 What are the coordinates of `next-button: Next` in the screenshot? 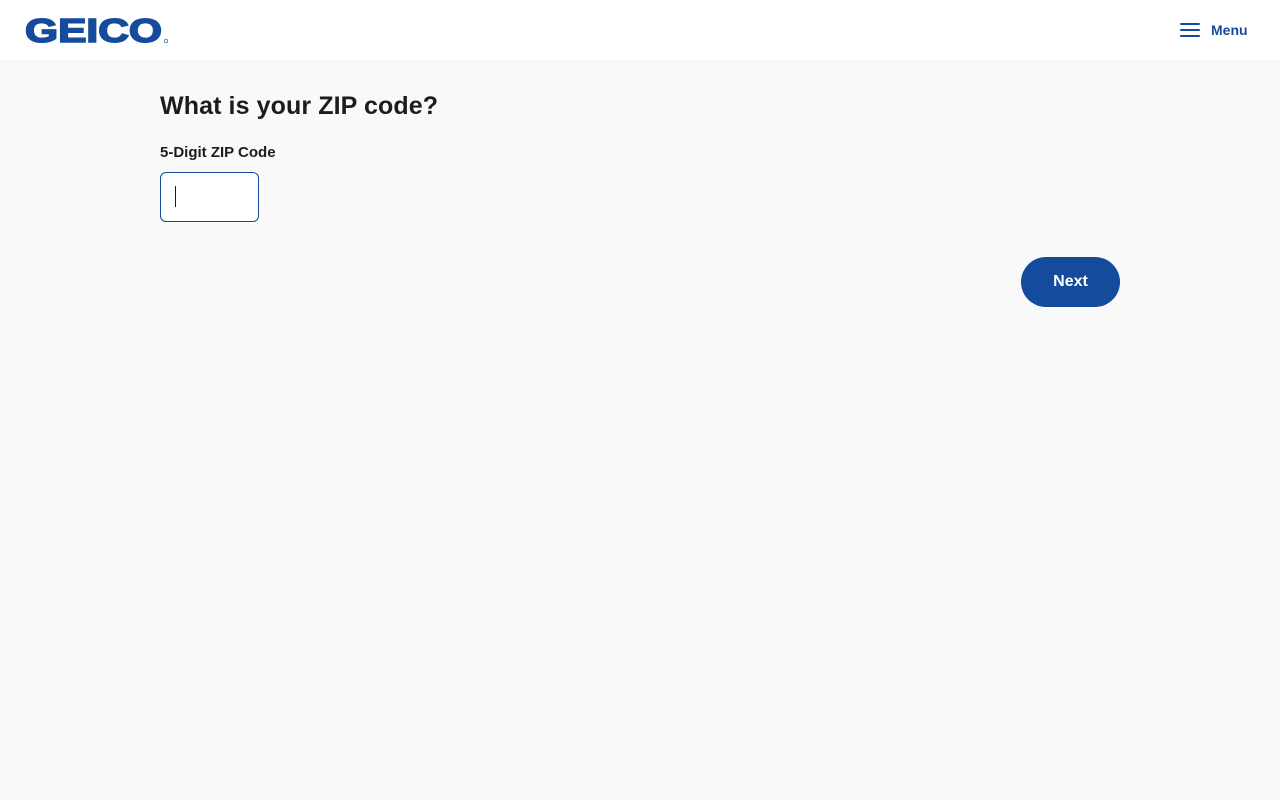 It's located at (1070, 282).